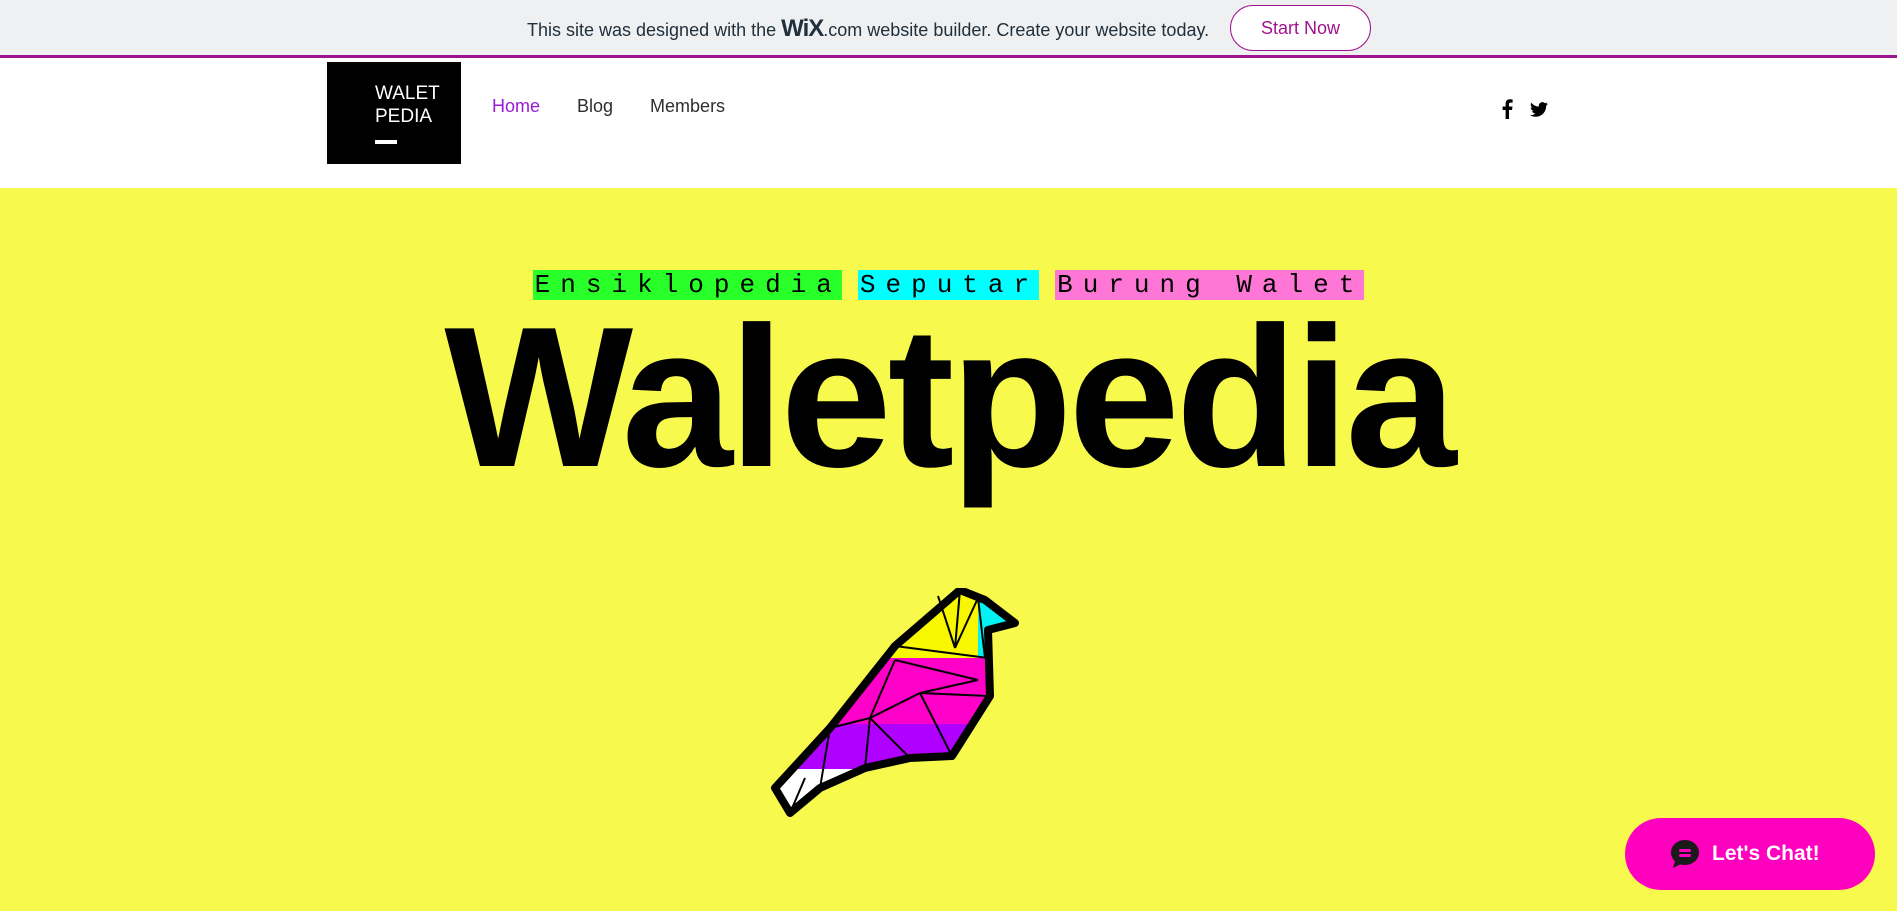 Image resolution: width=1897 pixels, height=911 pixels. I want to click on nav-item-home: Home, so click(516, 106).